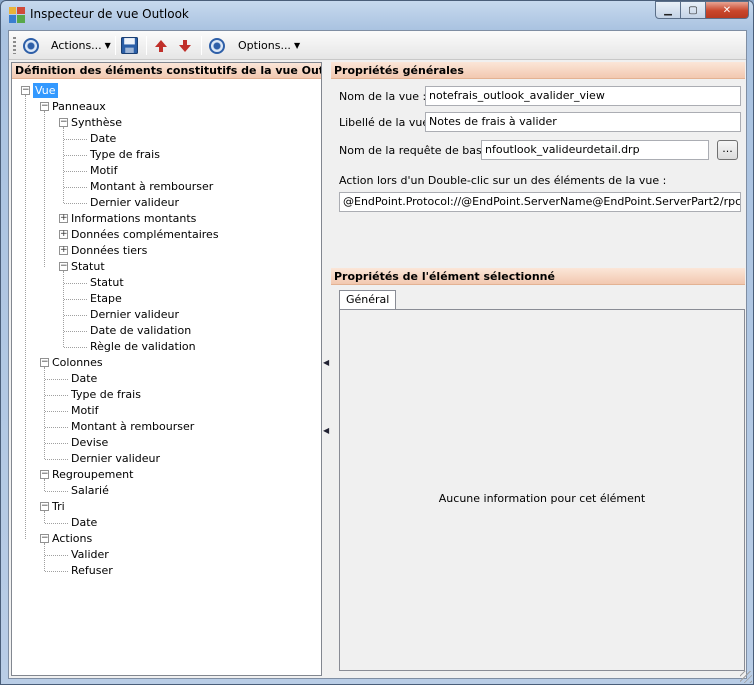  What do you see at coordinates (90, 554) in the screenshot?
I see `tree-node: Valider` at bounding box center [90, 554].